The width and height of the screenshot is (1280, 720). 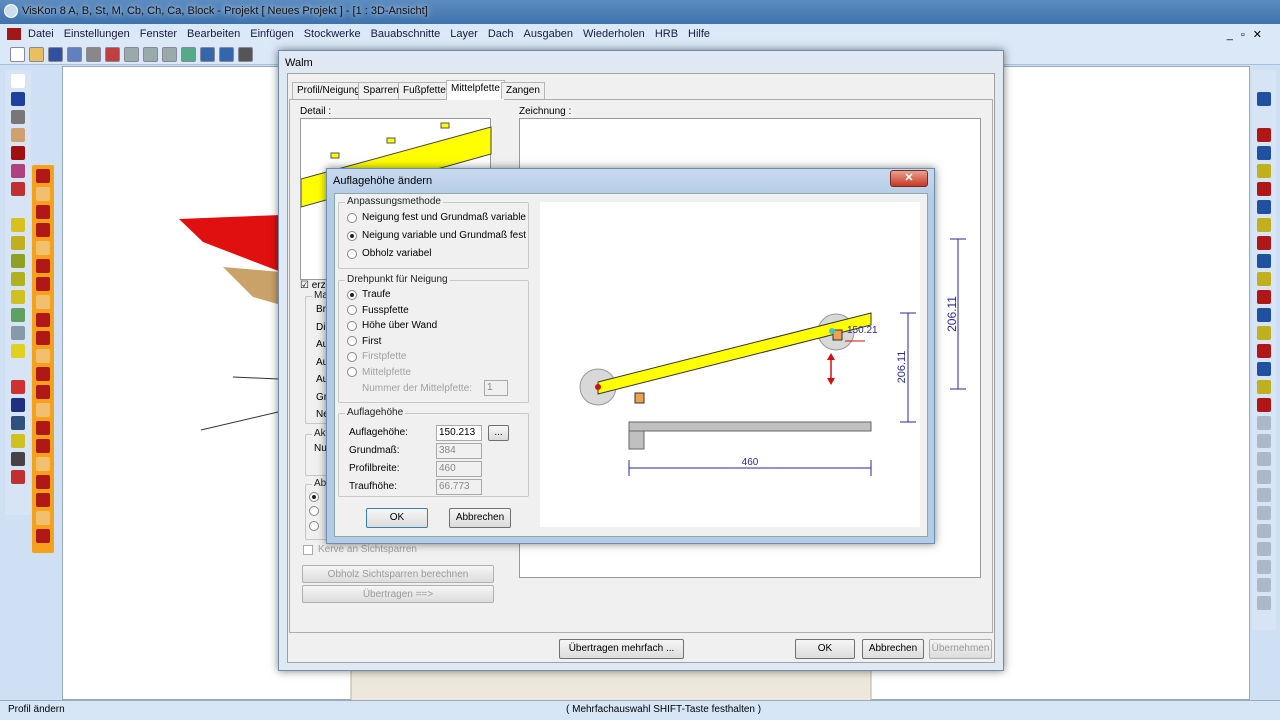 What do you see at coordinates (14, 34) in the screenshot?
I see `app-menu-icon` at bounding box center [14, 34].